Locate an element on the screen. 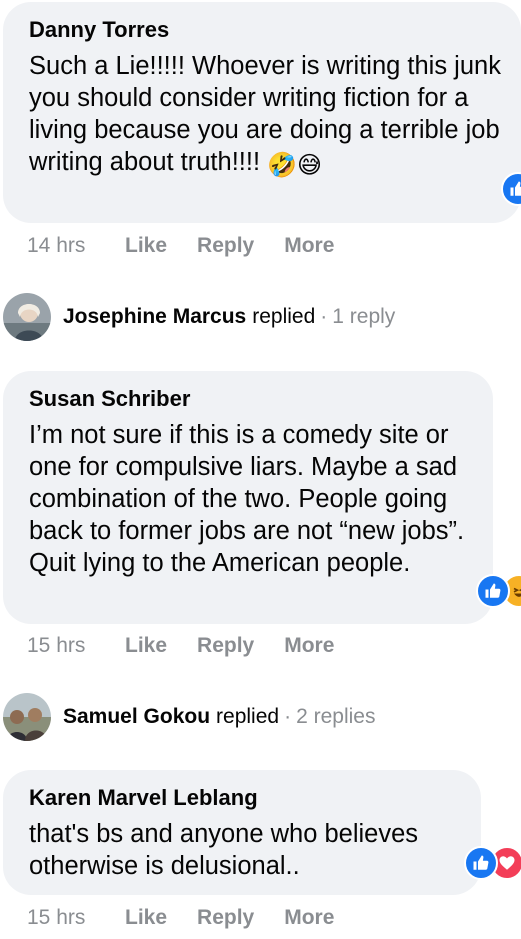 This screenshot has height=939, width=521. reply-summary-row: Josephine Marcus replied · 1 reply is located at coordinates (199, 317).